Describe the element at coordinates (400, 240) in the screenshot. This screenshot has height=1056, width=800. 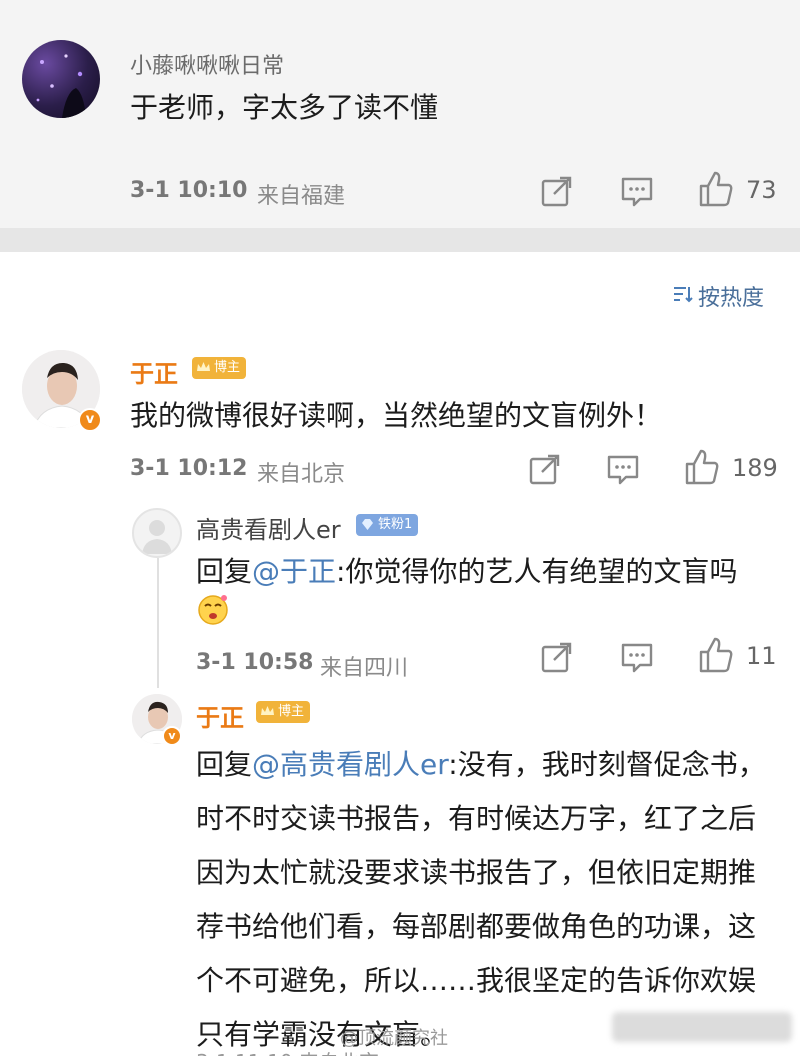
I see `section-divider` at that location.